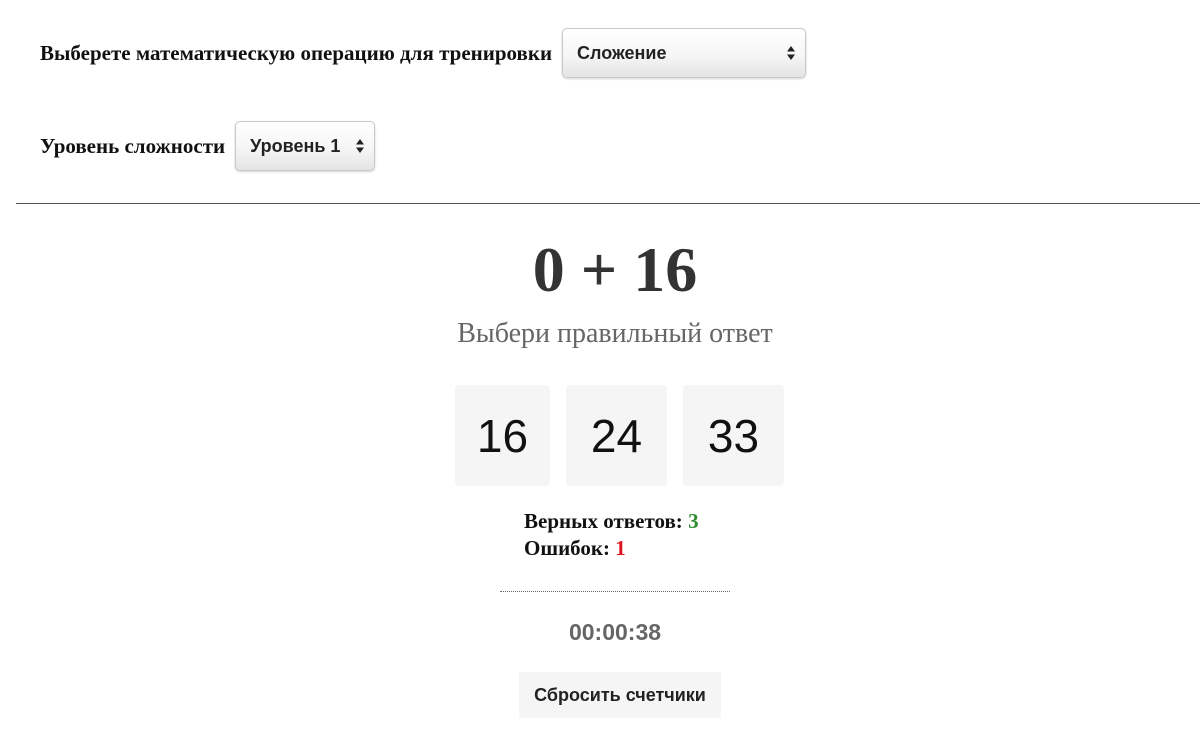  What do you see at coordinates (622, 52) in the screenshot?
I see `operation-select-value: Сложение` at bounding box center [622, 52].